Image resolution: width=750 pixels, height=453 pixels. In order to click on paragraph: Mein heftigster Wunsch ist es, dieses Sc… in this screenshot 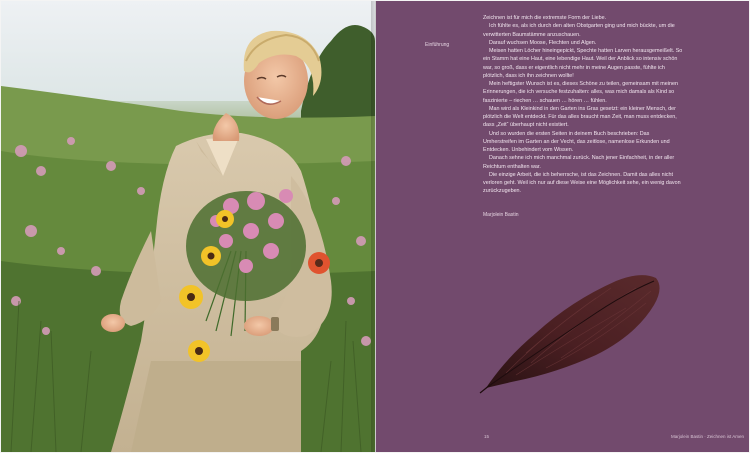, I will do `click(580, 92)`.